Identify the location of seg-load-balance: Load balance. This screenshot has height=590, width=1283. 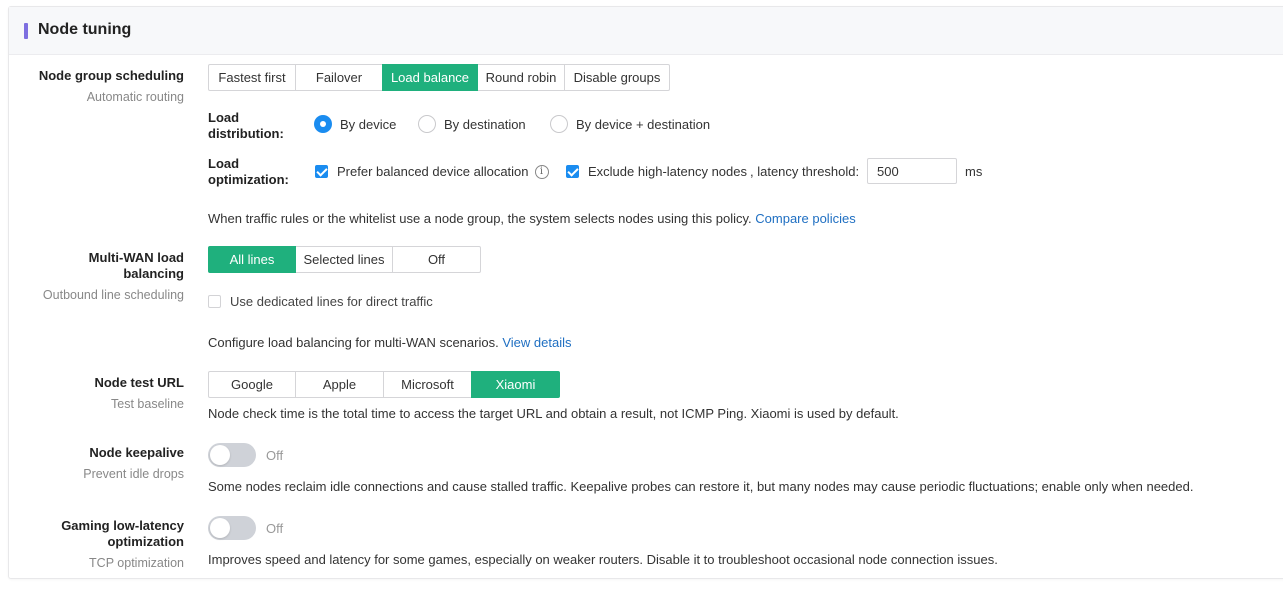
(430, 77).